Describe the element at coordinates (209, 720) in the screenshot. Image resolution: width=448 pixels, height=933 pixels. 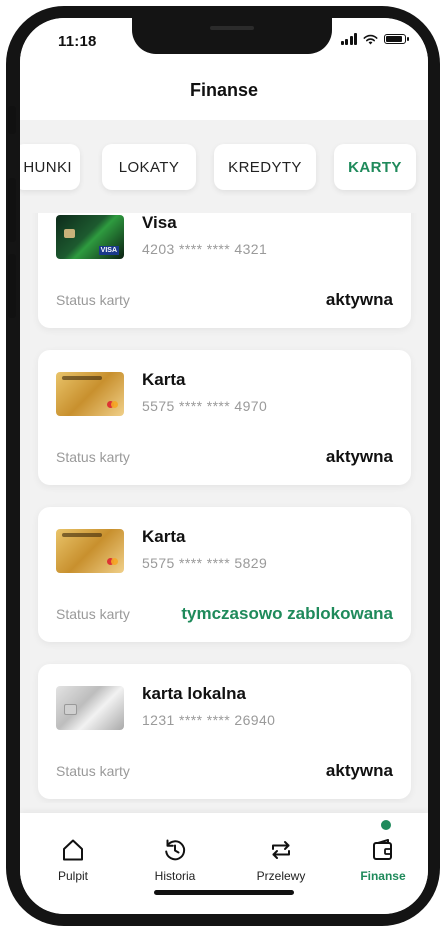
I see `card-number: 1231 **** **** 26940` at that location.